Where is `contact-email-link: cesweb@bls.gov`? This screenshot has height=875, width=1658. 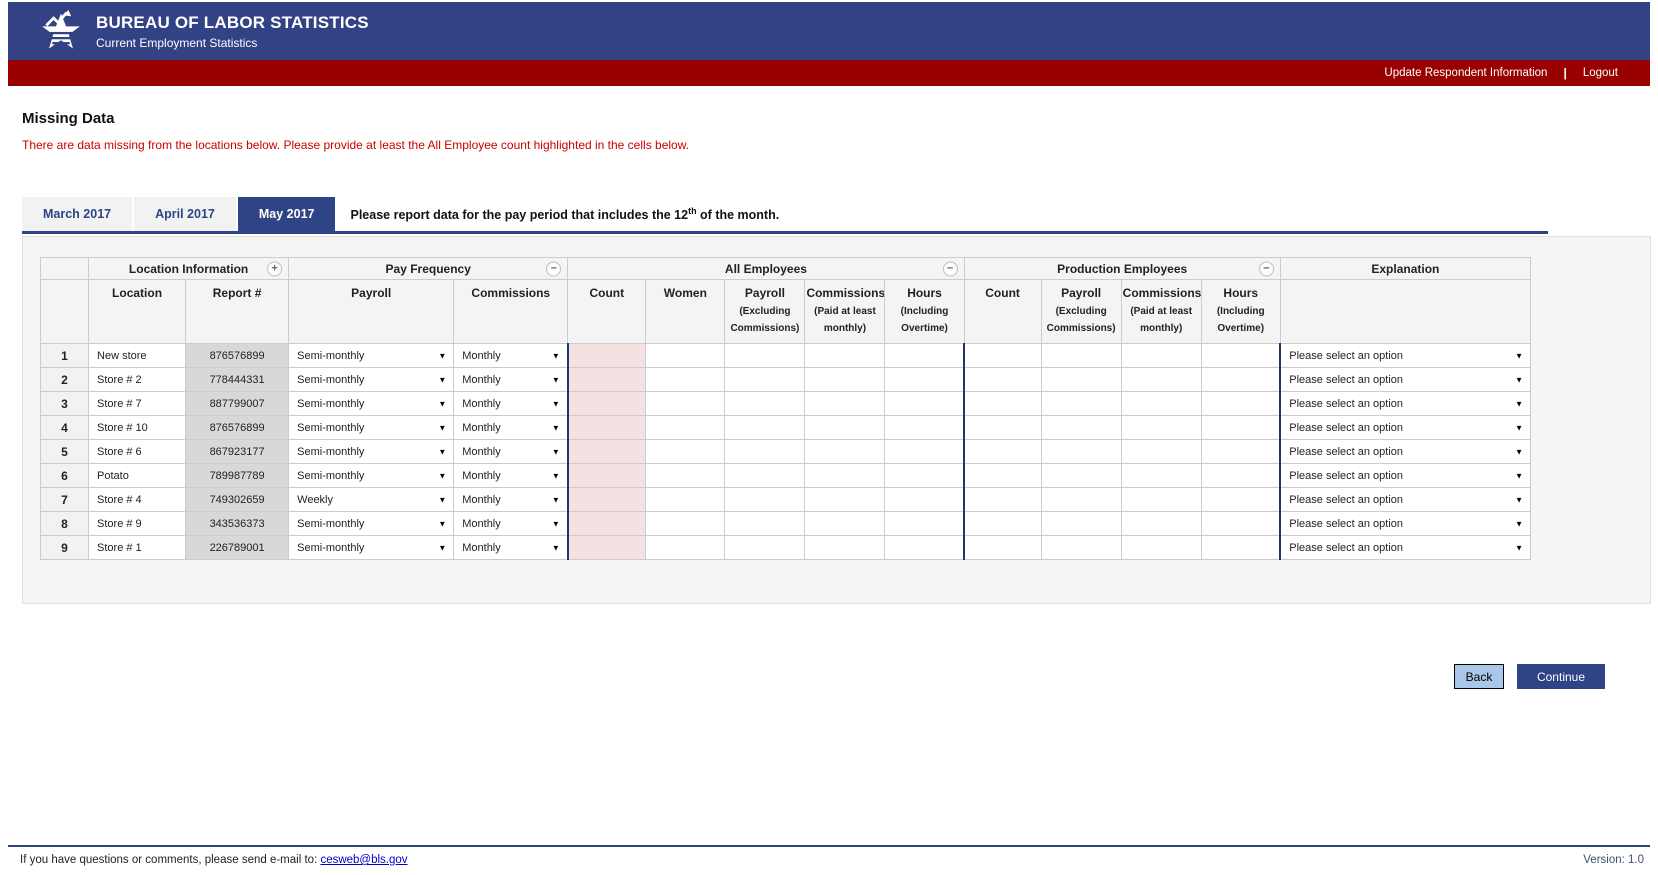 contact-email-link: cesweb@bls.gov is located at coordinates (363, 860).